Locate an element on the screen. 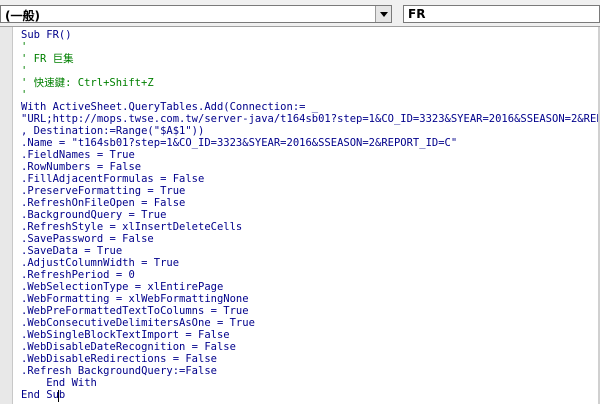 The image size is (600, 404). code-line: .SaveData = True is located at coordinates (310, 251).